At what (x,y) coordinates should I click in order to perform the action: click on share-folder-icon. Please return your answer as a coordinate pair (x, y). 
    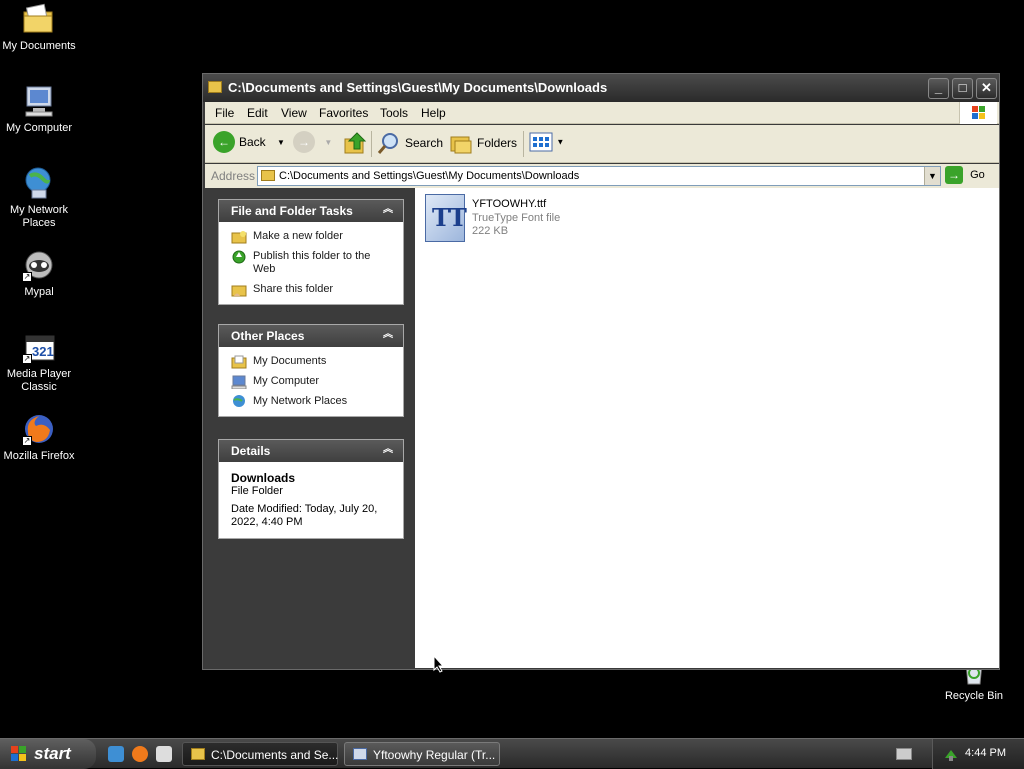
    Looking at the image, I should click on (239, 291).